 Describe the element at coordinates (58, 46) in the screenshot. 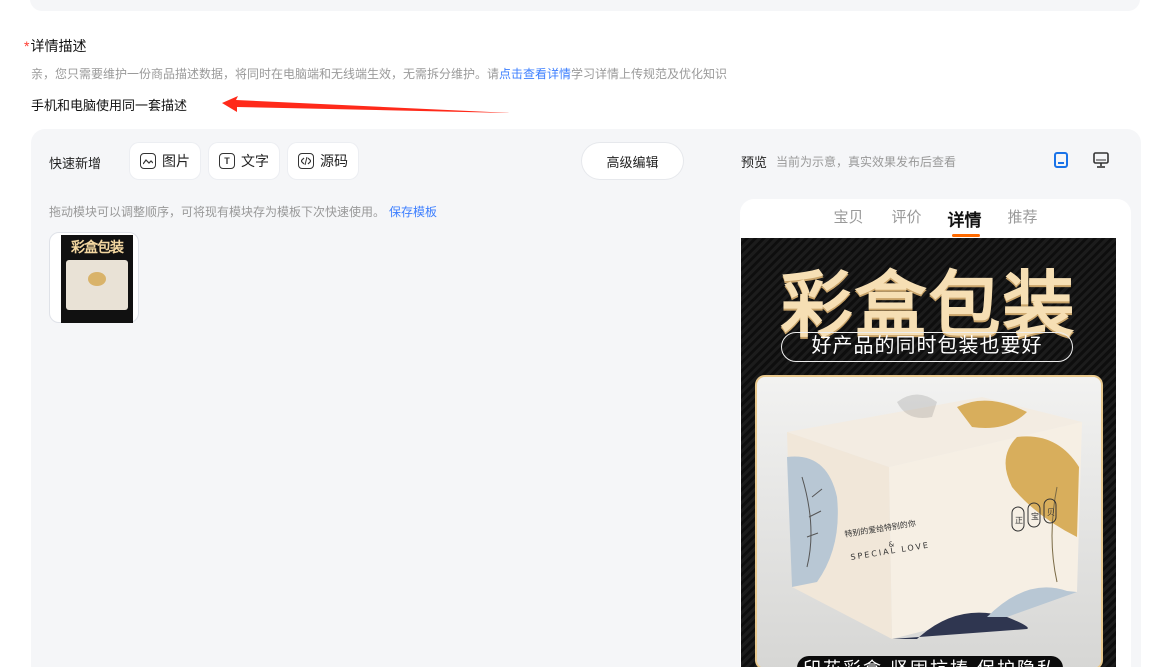

I see `section-title-text: 详情描述` at that location.